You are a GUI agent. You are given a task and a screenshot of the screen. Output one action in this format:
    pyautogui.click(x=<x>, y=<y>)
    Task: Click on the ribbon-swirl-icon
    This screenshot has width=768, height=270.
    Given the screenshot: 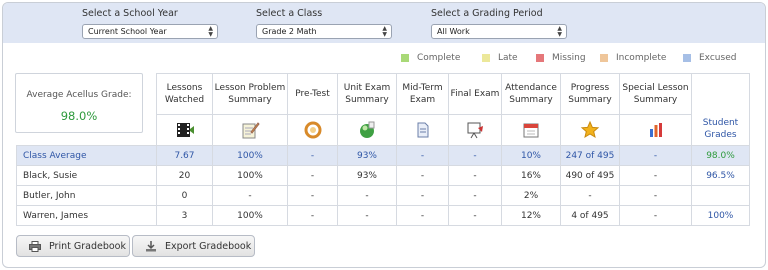 What is the action you would take?
    pyautogui.click(x=312, y=130)
    